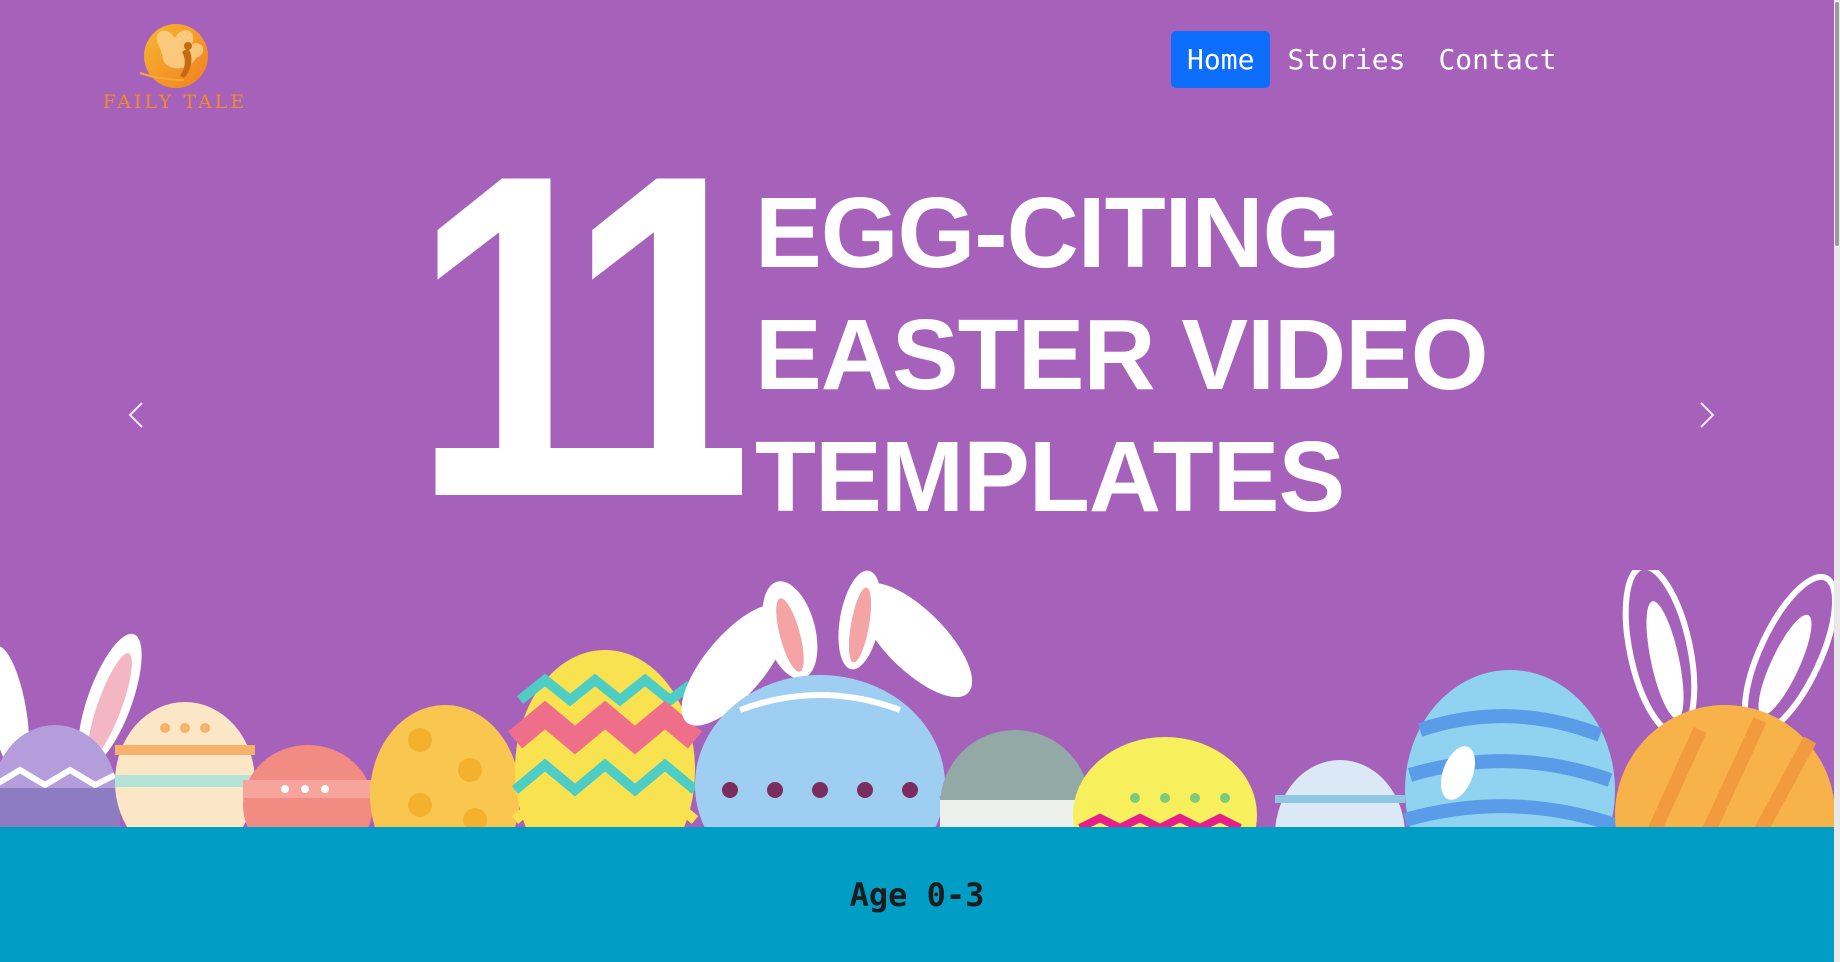 The height and width of the screenshot is (962, 1840). Describe the element at coordinates (173, 56) in the screenshot. I see `fairy-icon` at that location.